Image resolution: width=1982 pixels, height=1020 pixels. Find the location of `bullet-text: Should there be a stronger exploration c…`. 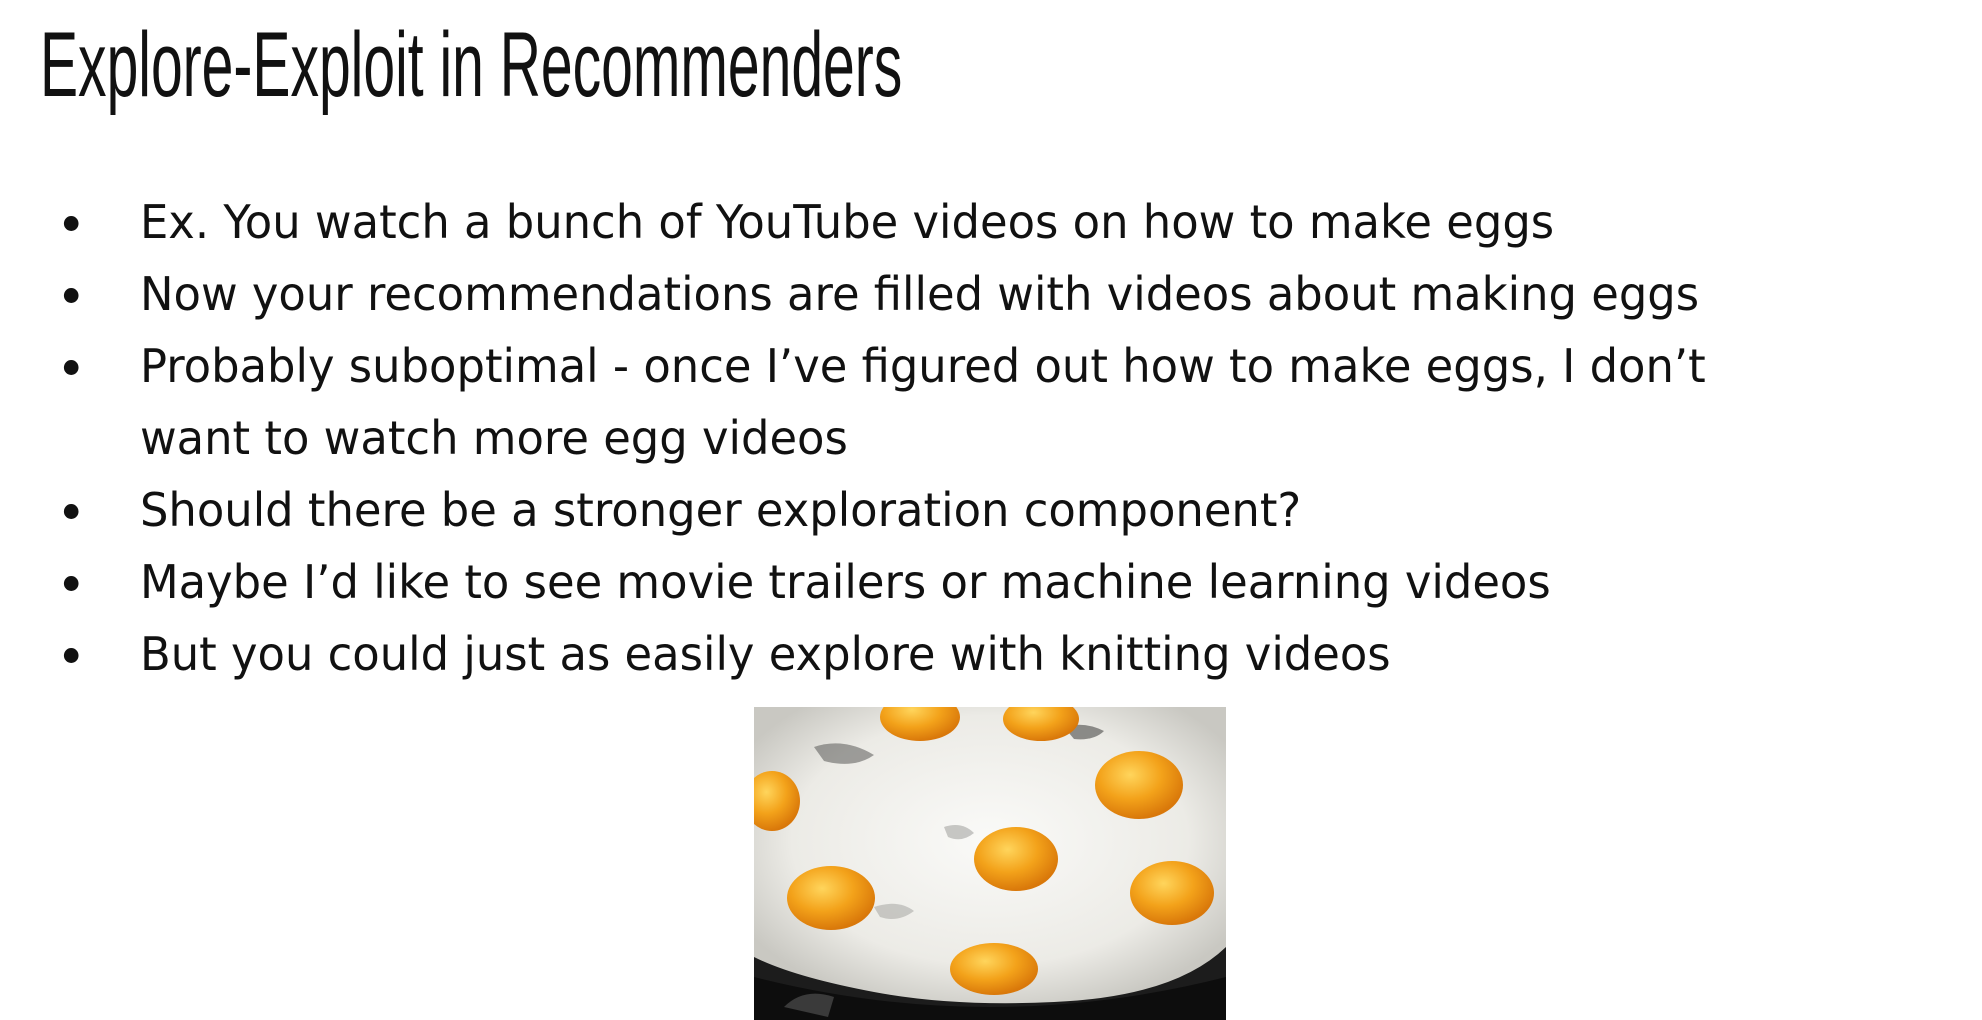

bullet-text: Should there be a stronger exploration c… is located at coordinates (720, 510).